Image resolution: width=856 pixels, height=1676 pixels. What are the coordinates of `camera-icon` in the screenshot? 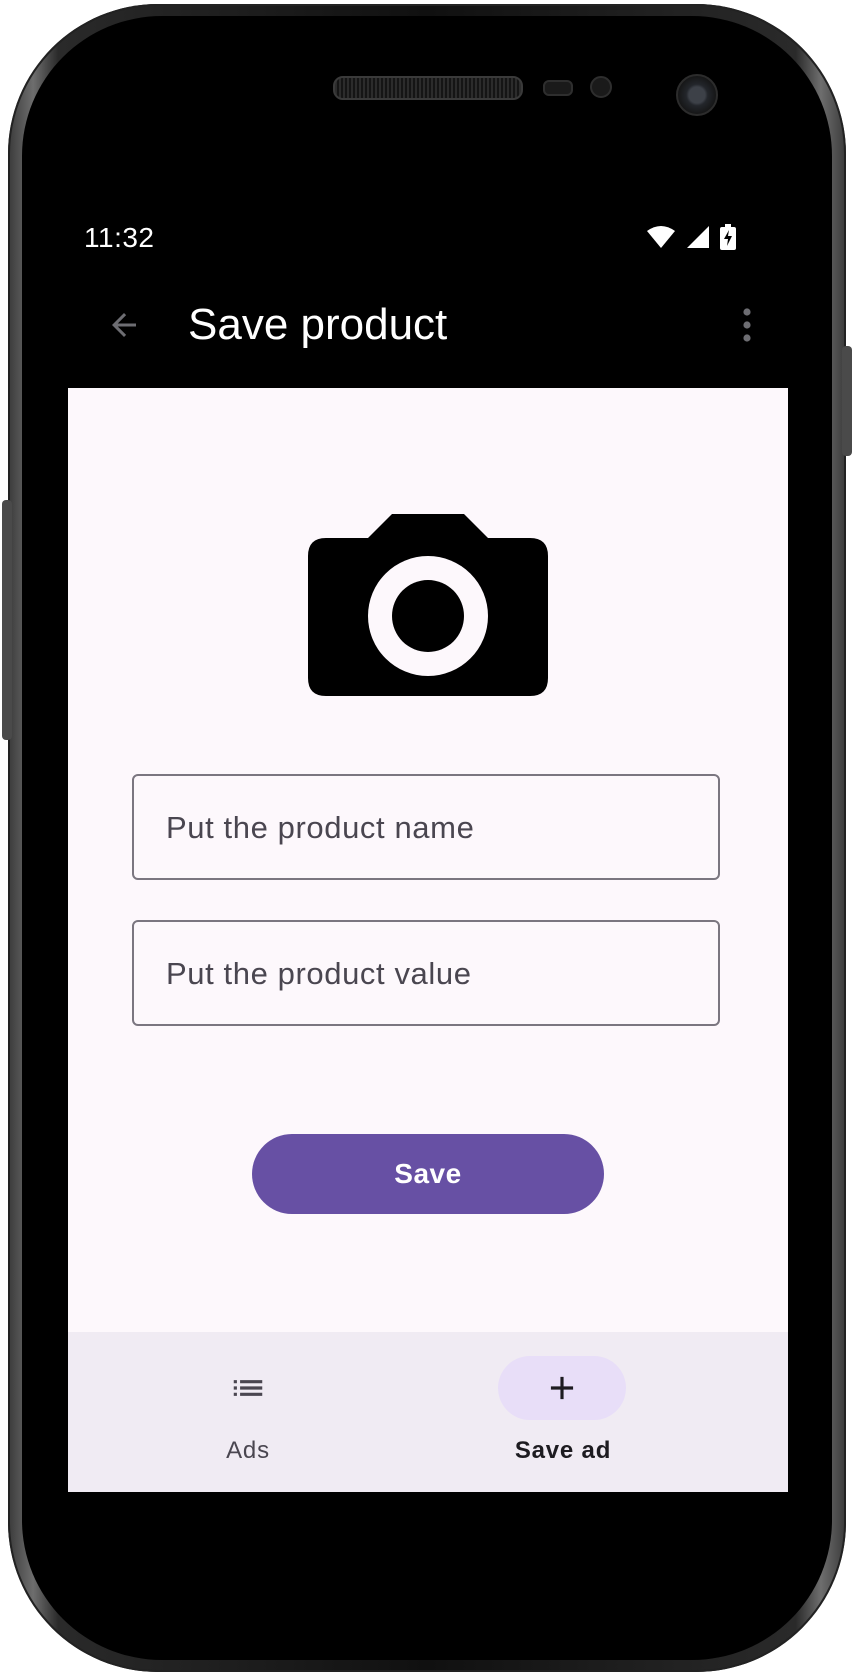 It's located at (428, 605).